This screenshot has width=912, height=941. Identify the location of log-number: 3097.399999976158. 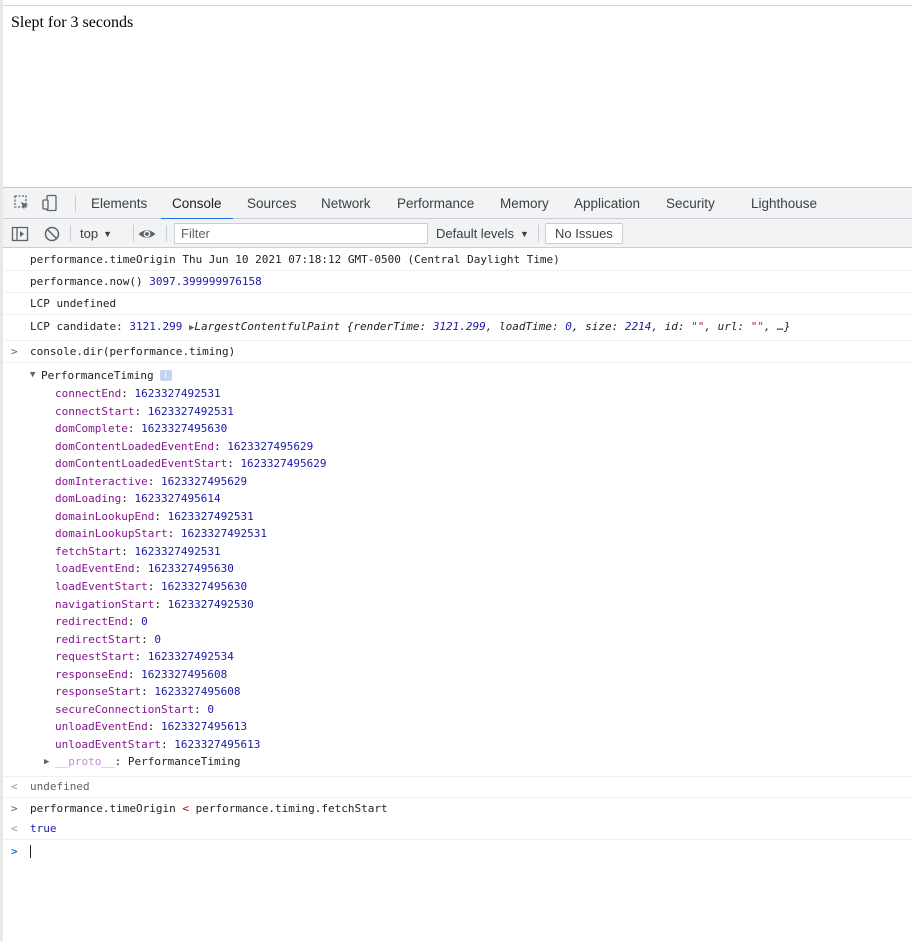
(205, 281).